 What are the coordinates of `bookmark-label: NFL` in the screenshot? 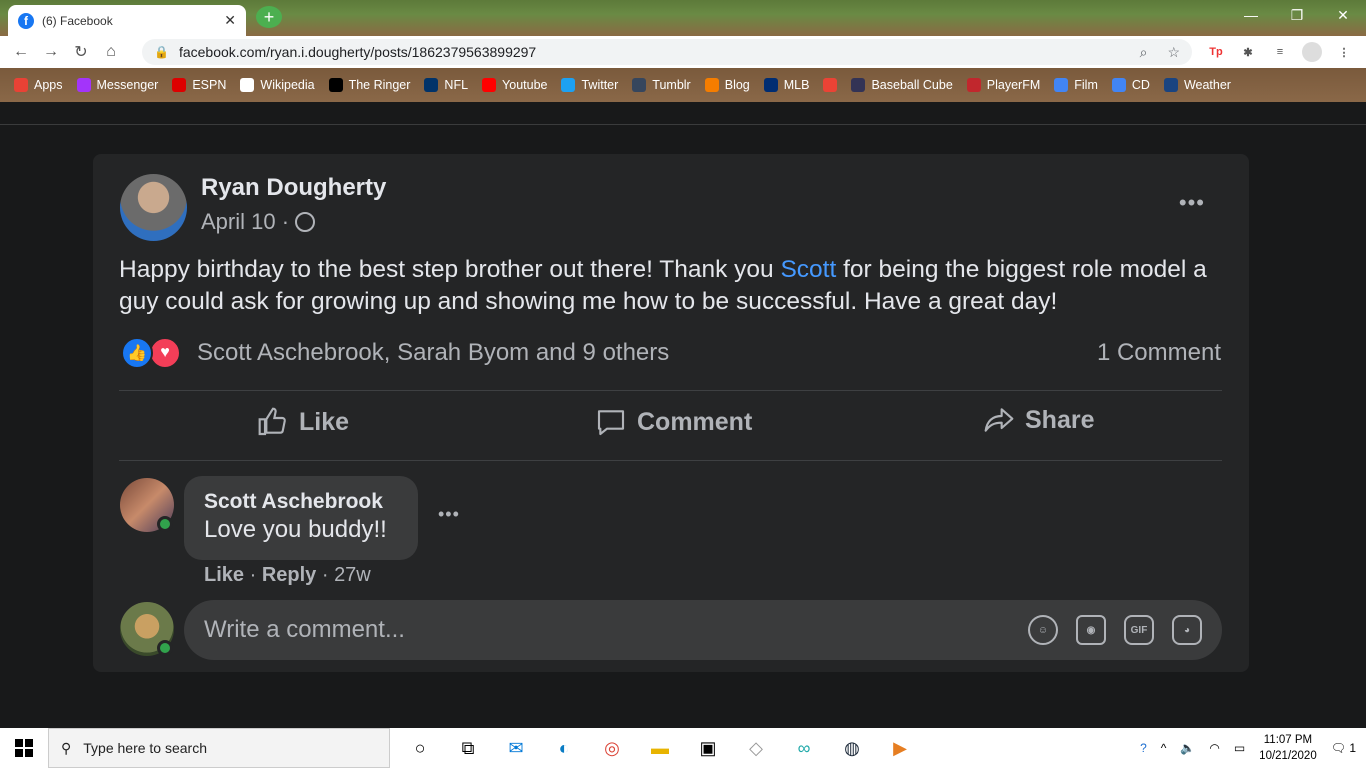 It's located at (456, 85).